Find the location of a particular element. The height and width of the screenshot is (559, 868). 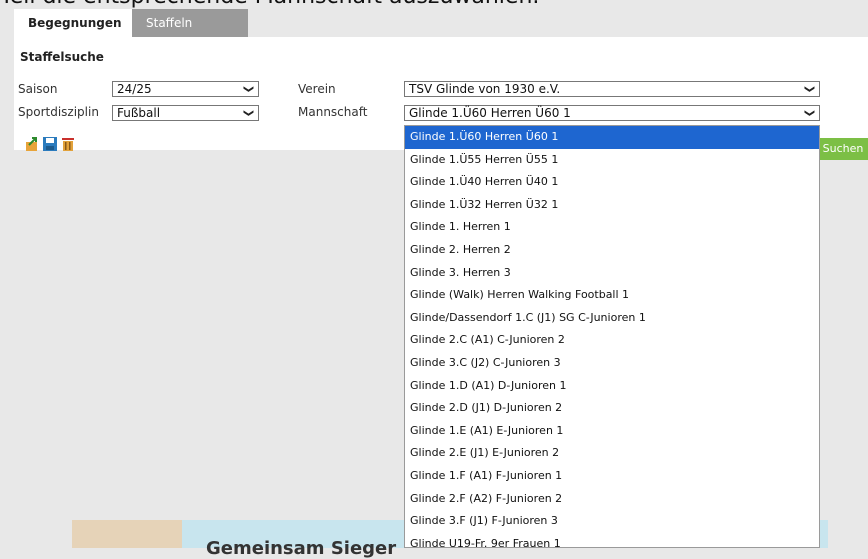

mannschaft-select: Glinde 1.Ü60 Herren Ü60 1 ❮ is located at coordinates (612, 113).